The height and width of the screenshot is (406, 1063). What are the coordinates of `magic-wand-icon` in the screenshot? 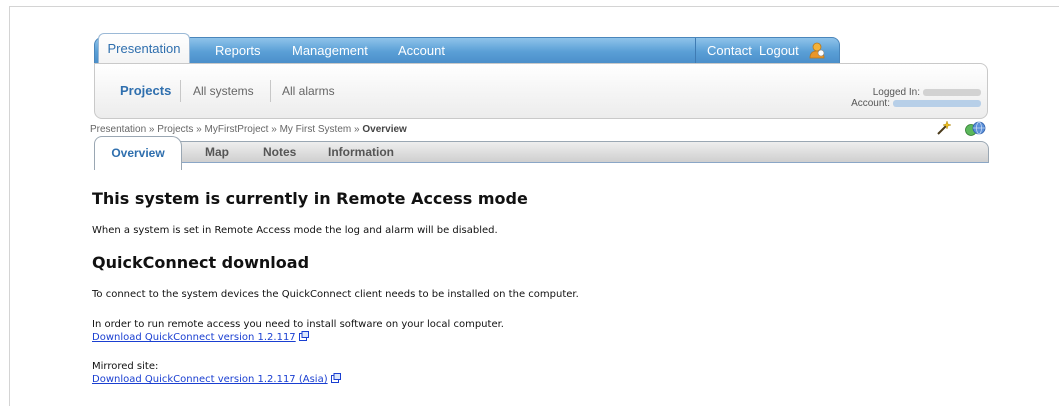 It's located at (944, 128).